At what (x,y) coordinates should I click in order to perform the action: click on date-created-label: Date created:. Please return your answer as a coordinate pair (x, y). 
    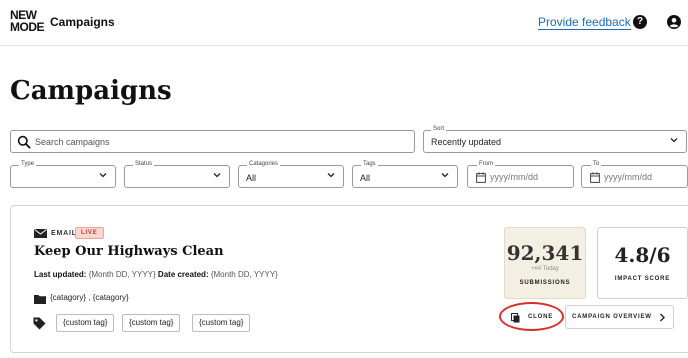
    Looking at the image, I should click on (183, 274).